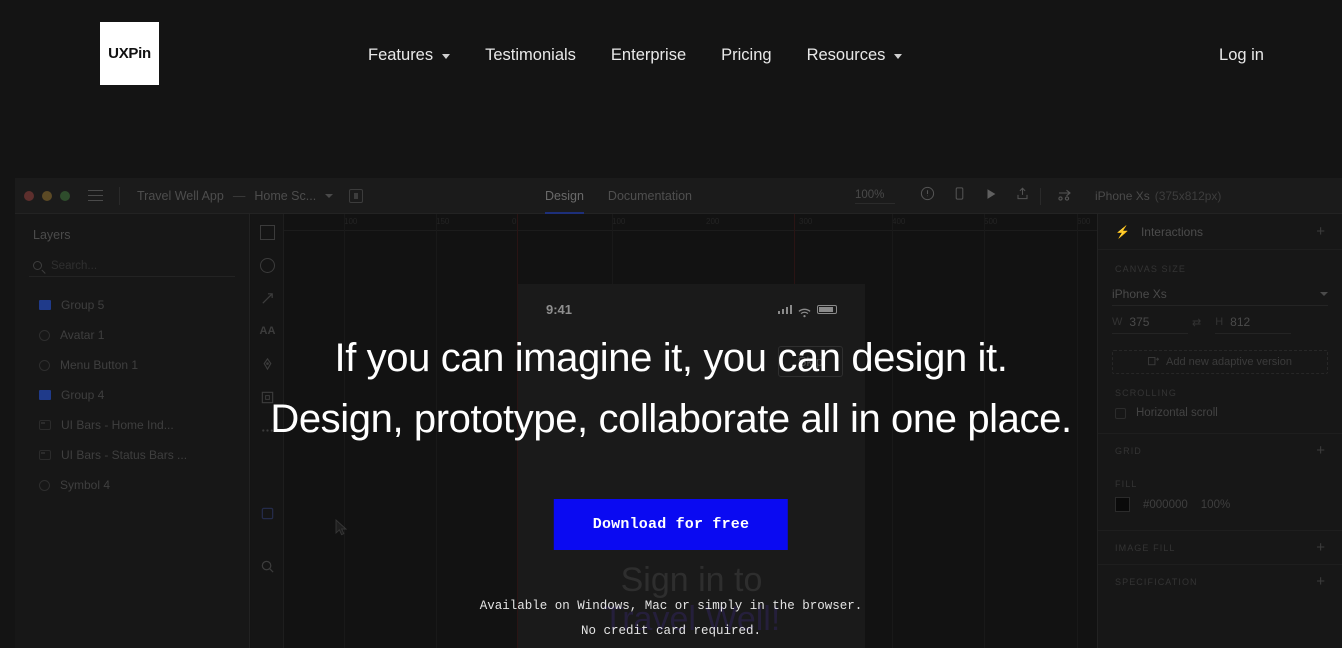 This screenshot has height=648, width=1342. I want to click on interactions-label-group: ⚡ Interactions, so click(1159, 232).